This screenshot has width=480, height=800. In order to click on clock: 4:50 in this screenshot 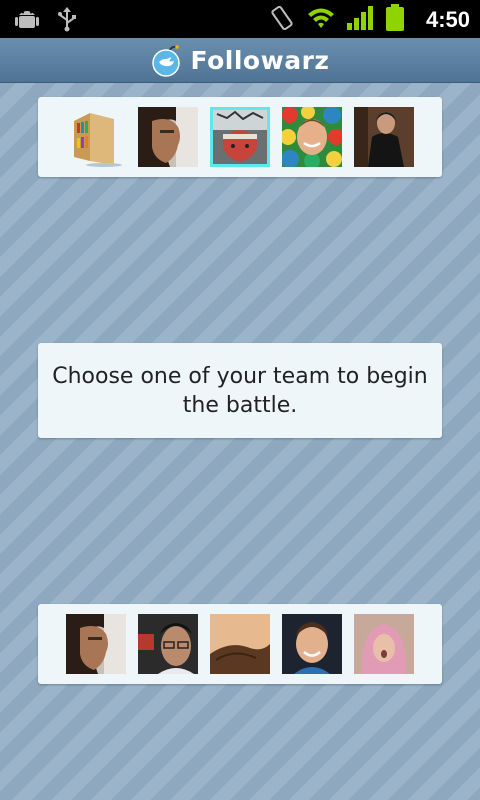, I will do `click(447, 19)`.